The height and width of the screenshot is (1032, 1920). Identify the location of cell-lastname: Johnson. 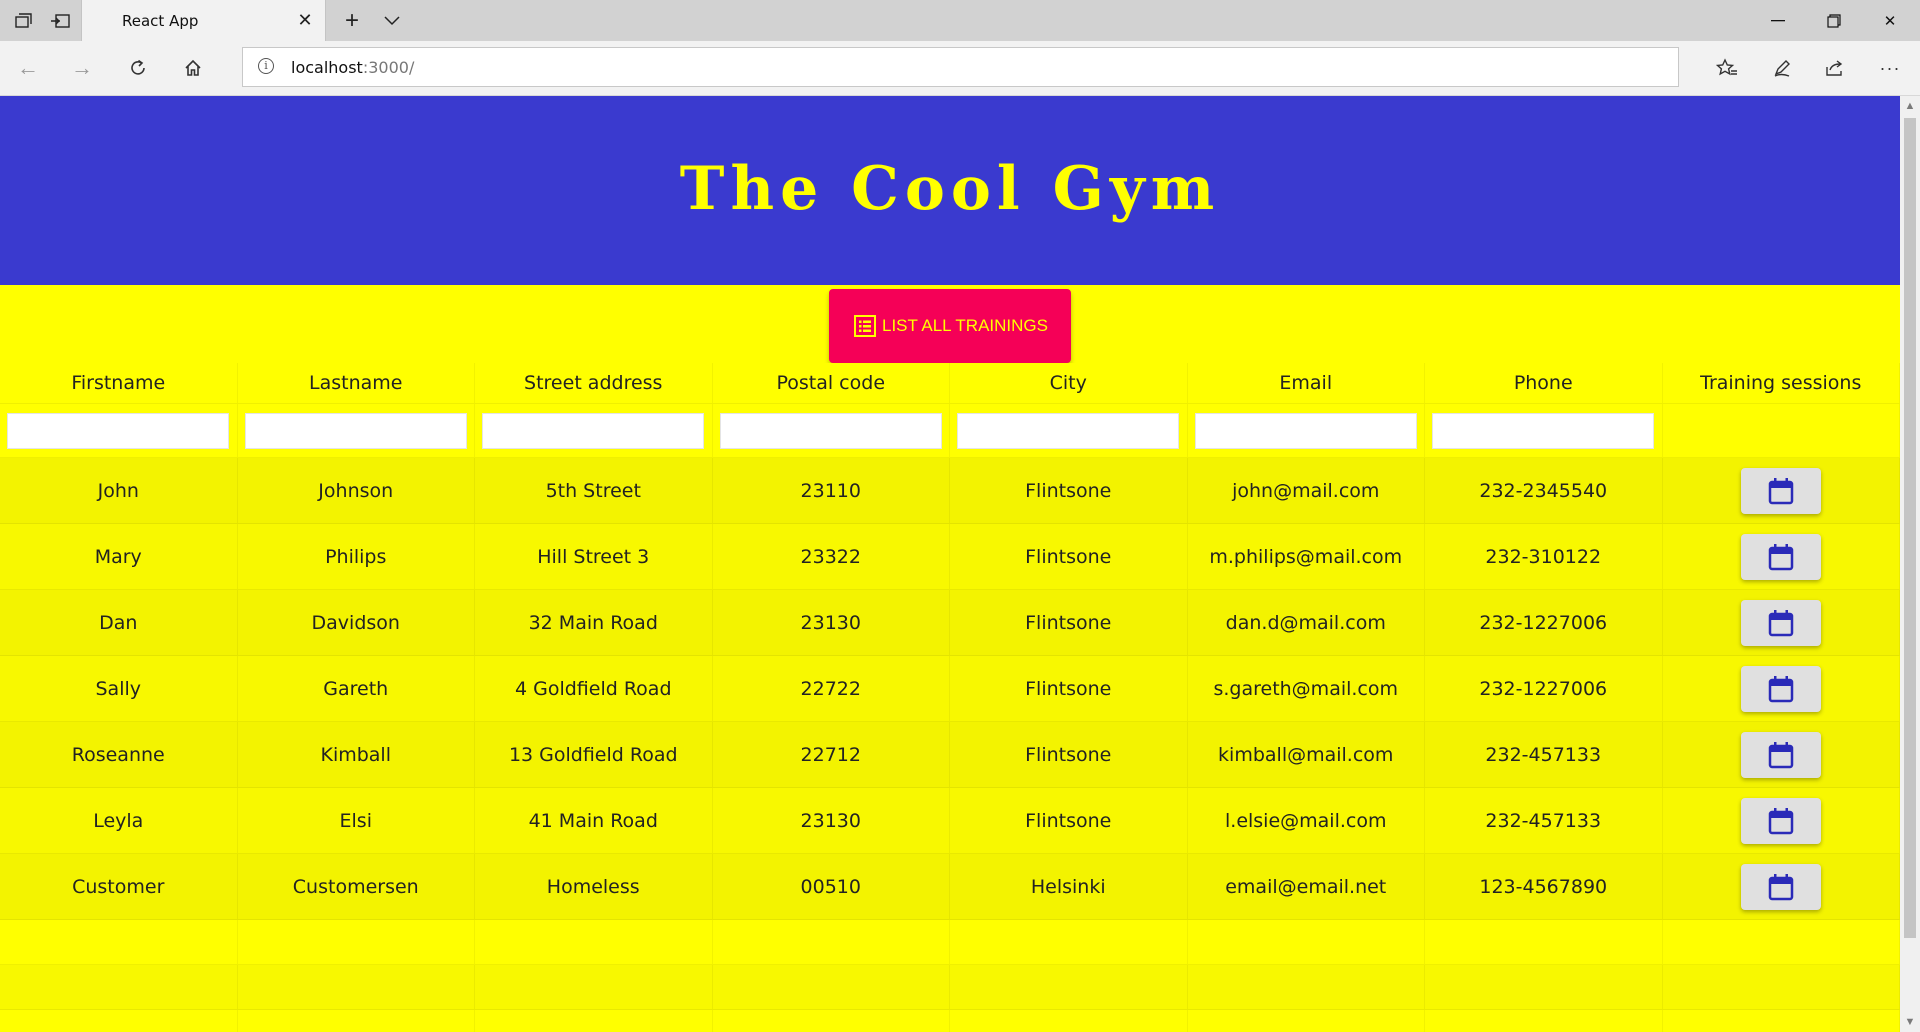
(356, 490).